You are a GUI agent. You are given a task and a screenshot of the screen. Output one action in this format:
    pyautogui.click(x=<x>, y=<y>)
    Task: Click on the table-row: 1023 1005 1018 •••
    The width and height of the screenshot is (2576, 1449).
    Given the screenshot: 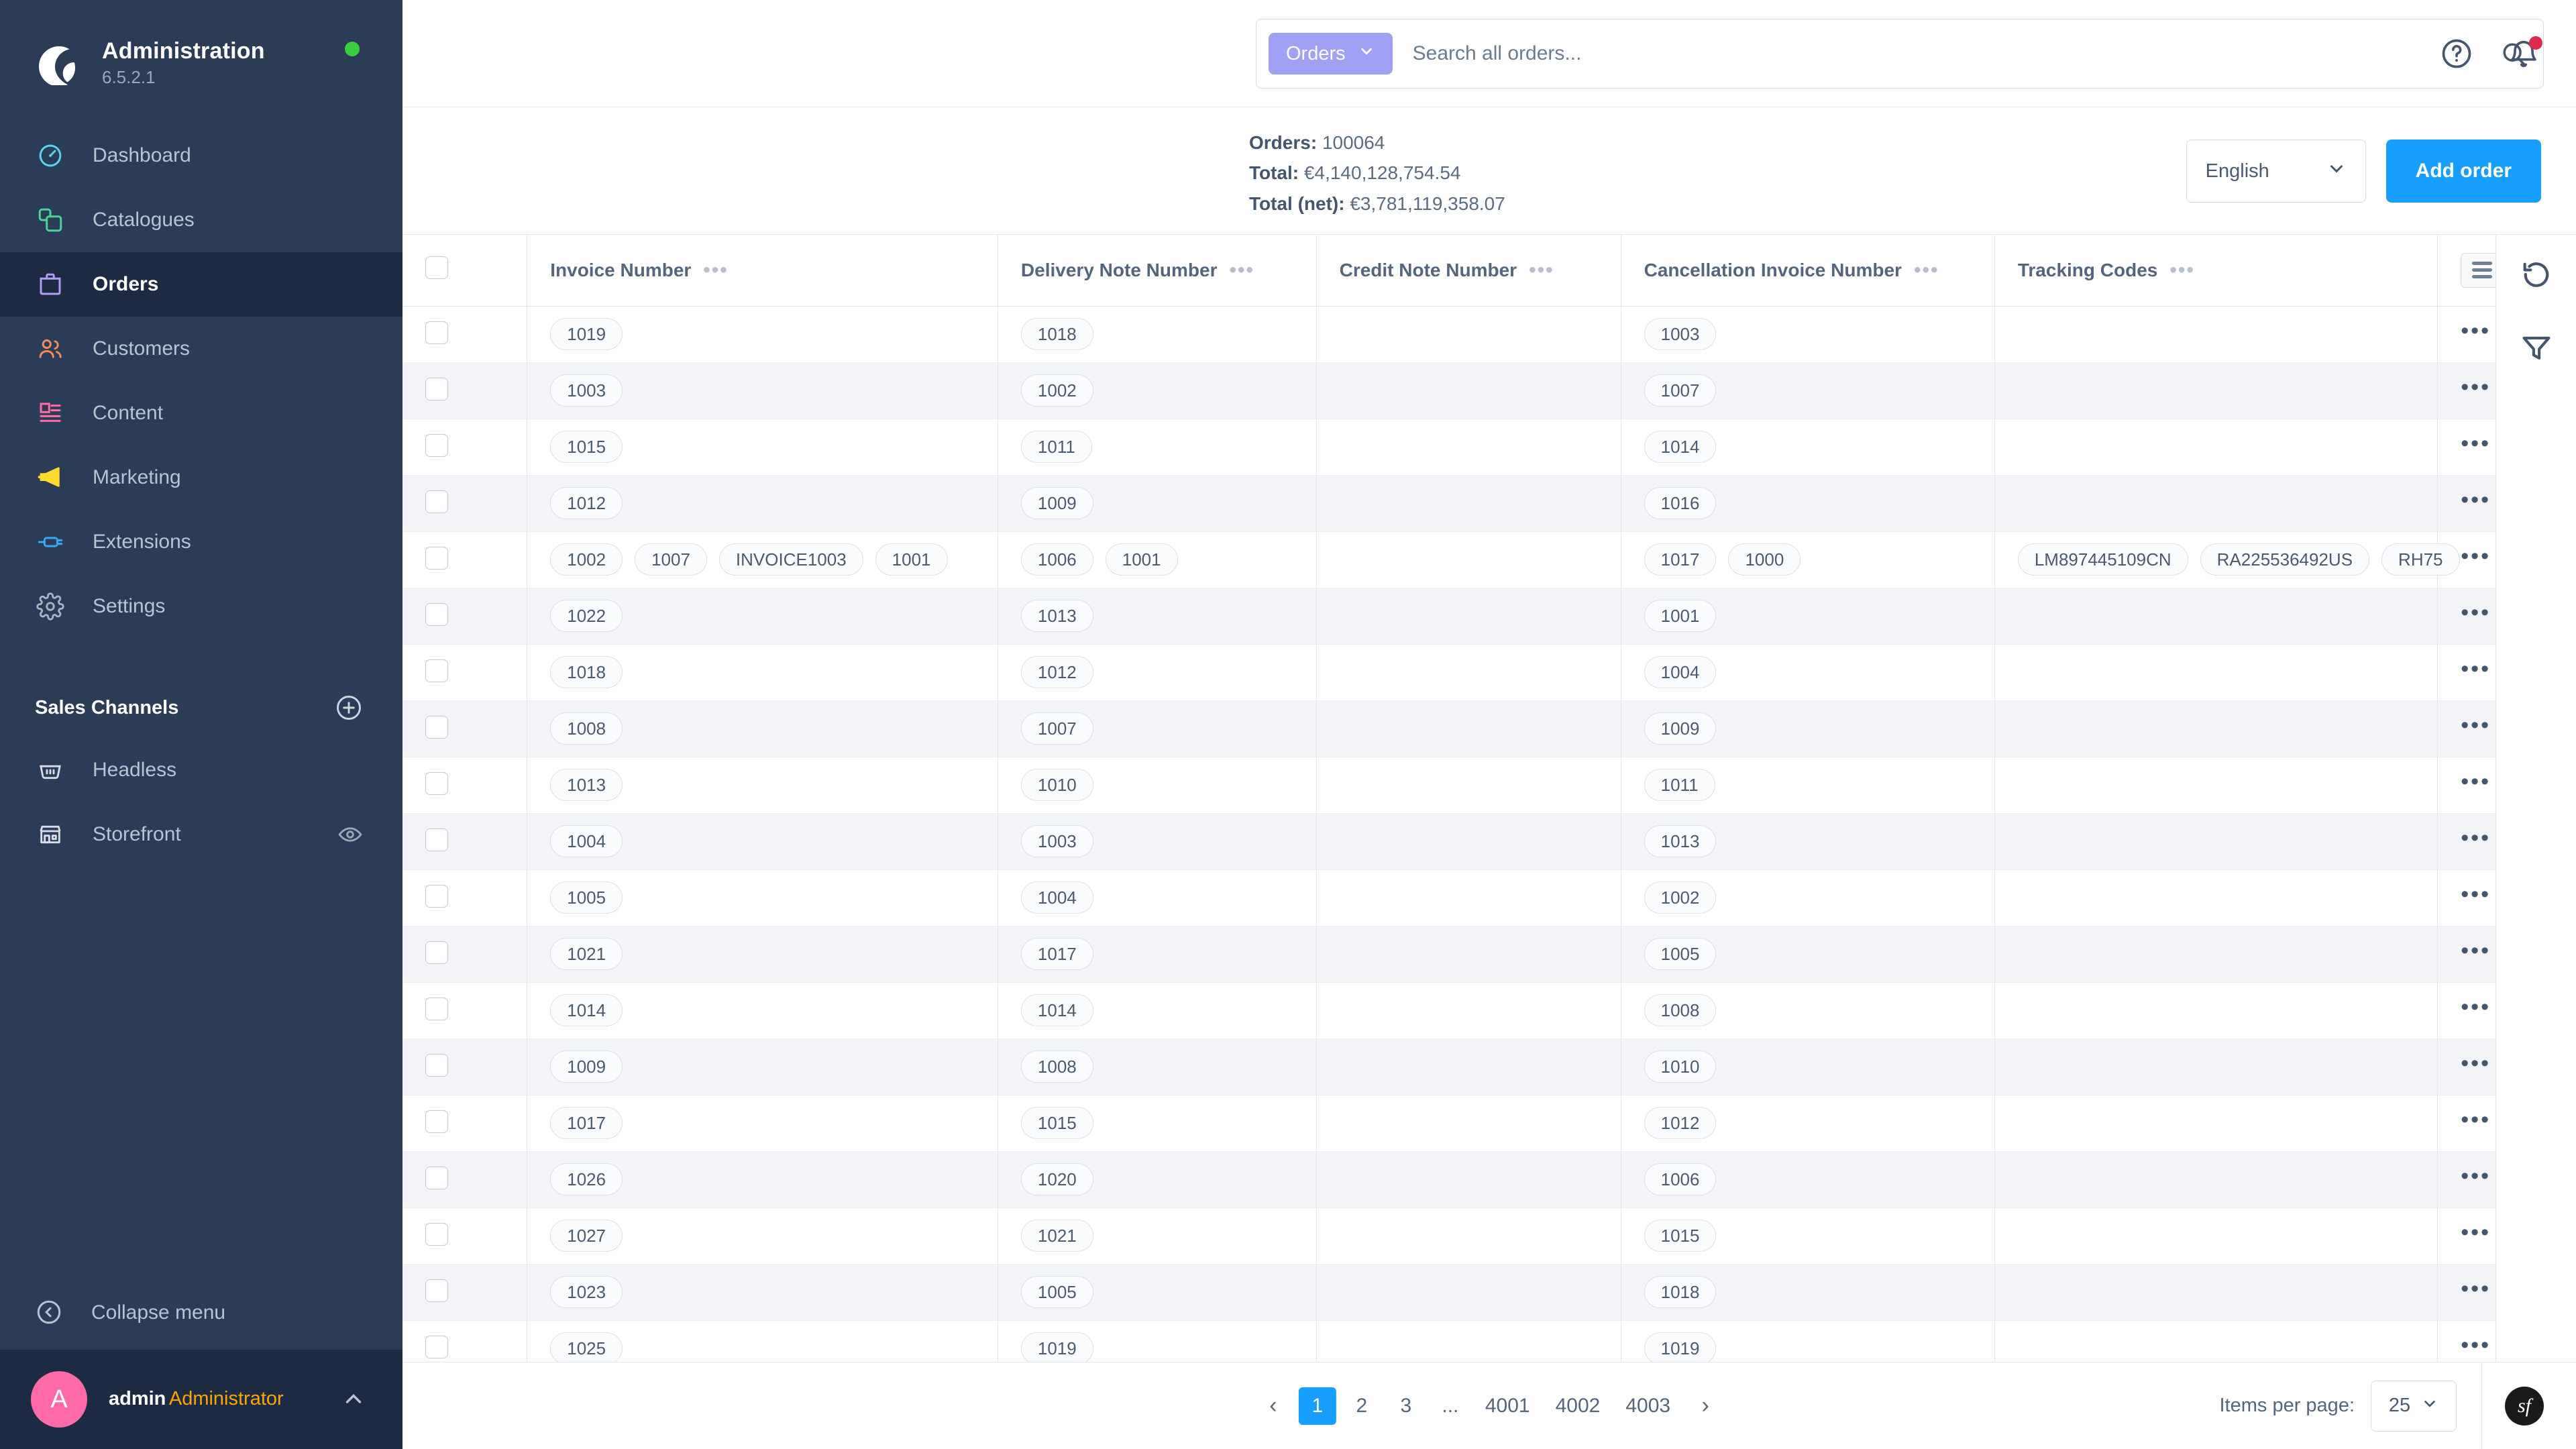 What is the action you would take?
    pyautogui.click(x=1449, y=1292)
    